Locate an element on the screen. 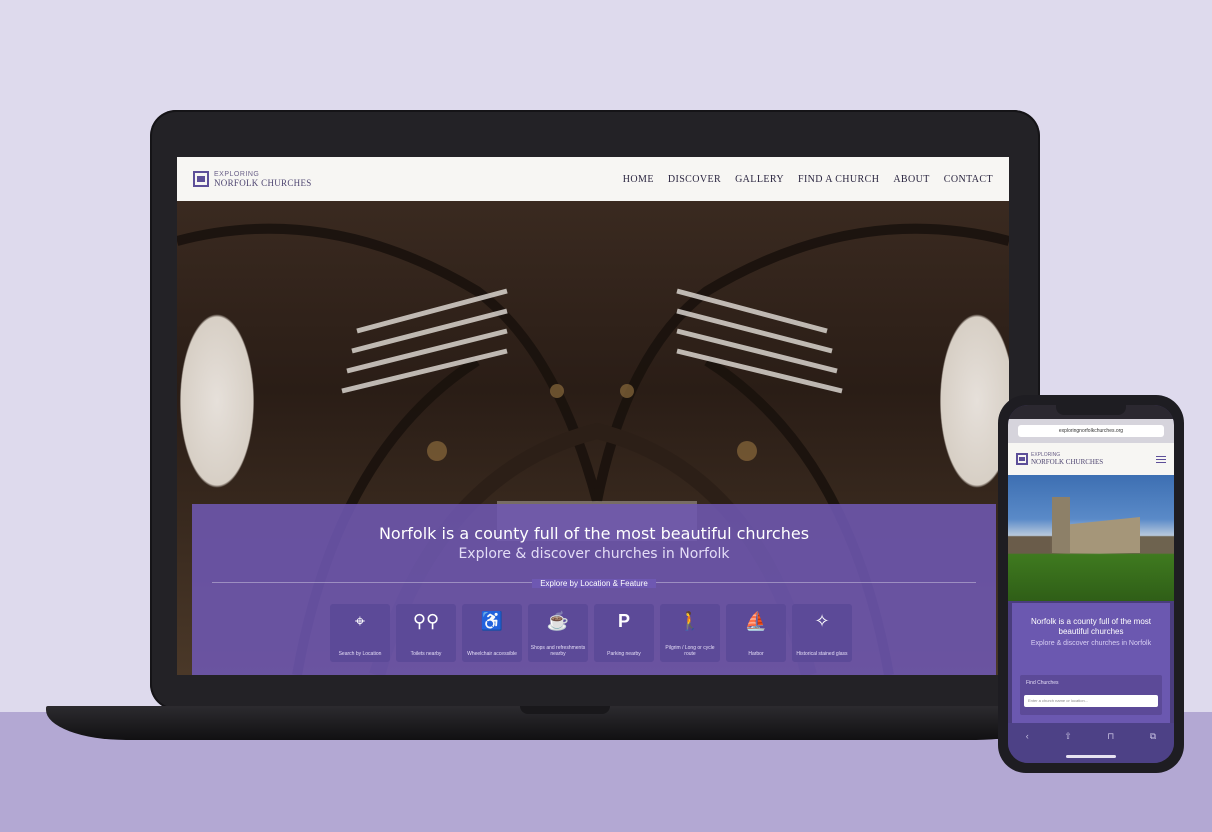 Image resolution: width=1212 pixels, height=832 pixels. phone-notch is located at coordinates (1091, 410).